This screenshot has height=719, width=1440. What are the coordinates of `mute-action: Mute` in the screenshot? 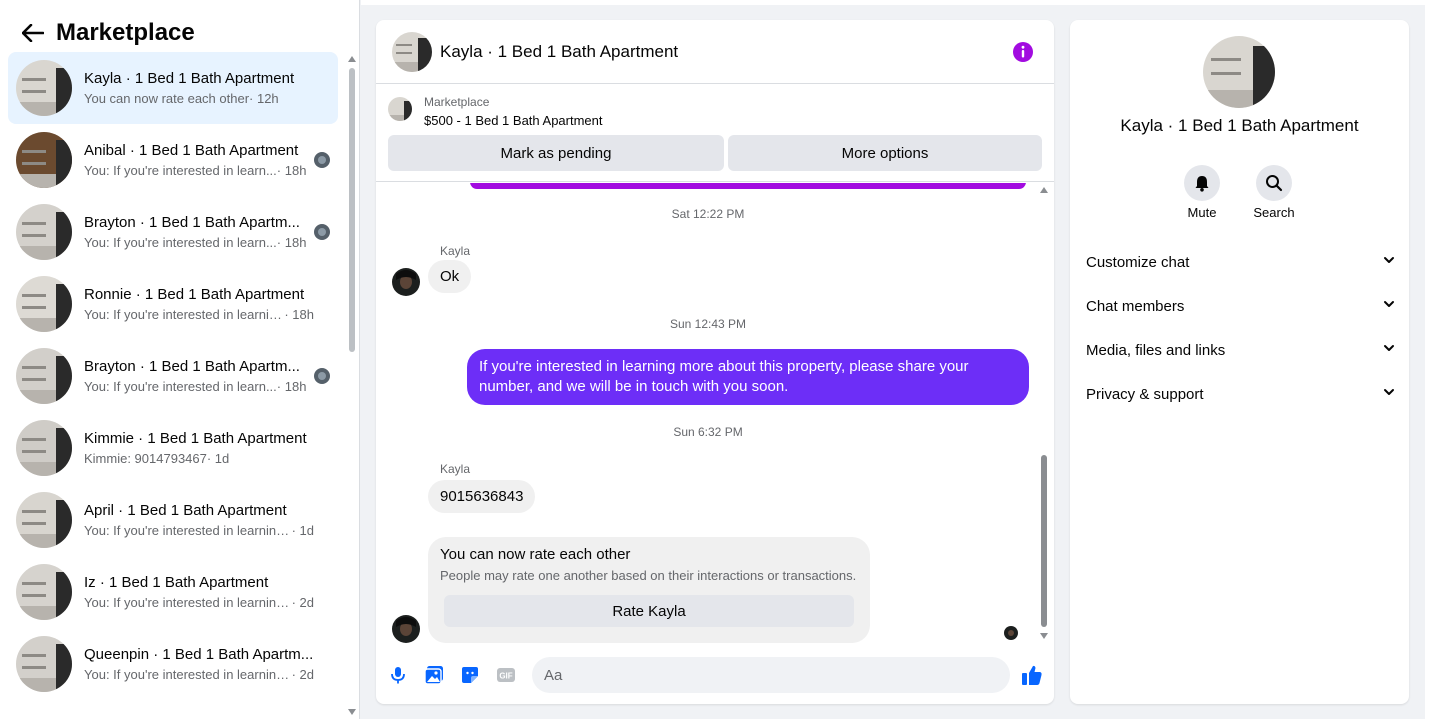 It's located at (1202, 192).